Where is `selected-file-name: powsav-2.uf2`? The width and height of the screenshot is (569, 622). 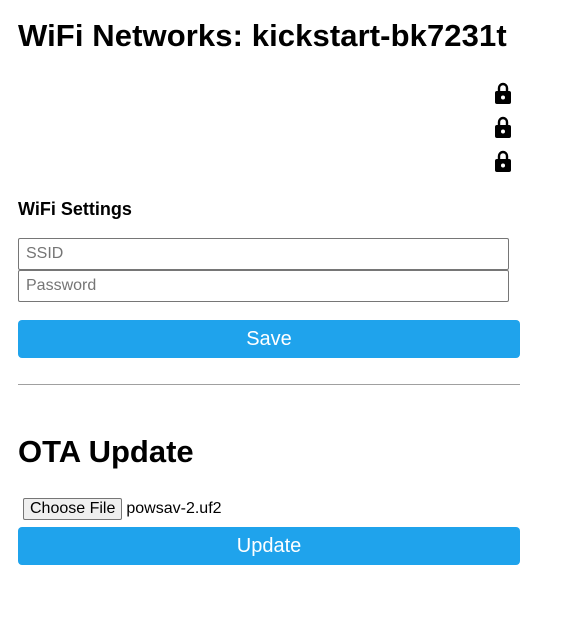 selected-file-name: powsav-2.uf2 is located at coordinates (174, 508).